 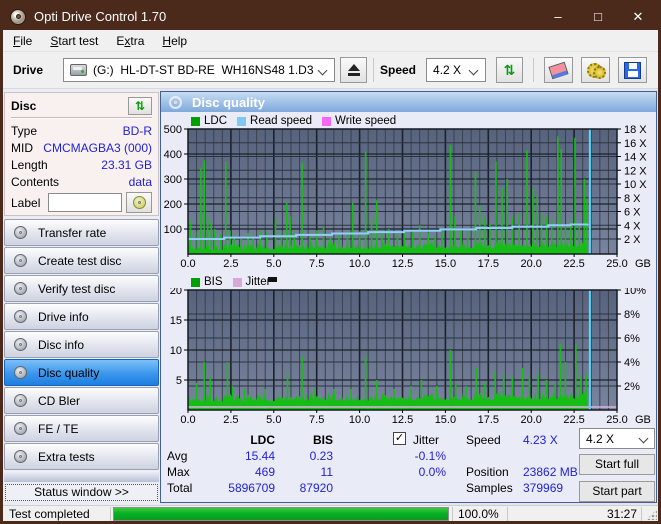 What do you see at coordinates (173, 230) in the screenshot?
I see `svg-text: 100` at bounding box center [173, 230].